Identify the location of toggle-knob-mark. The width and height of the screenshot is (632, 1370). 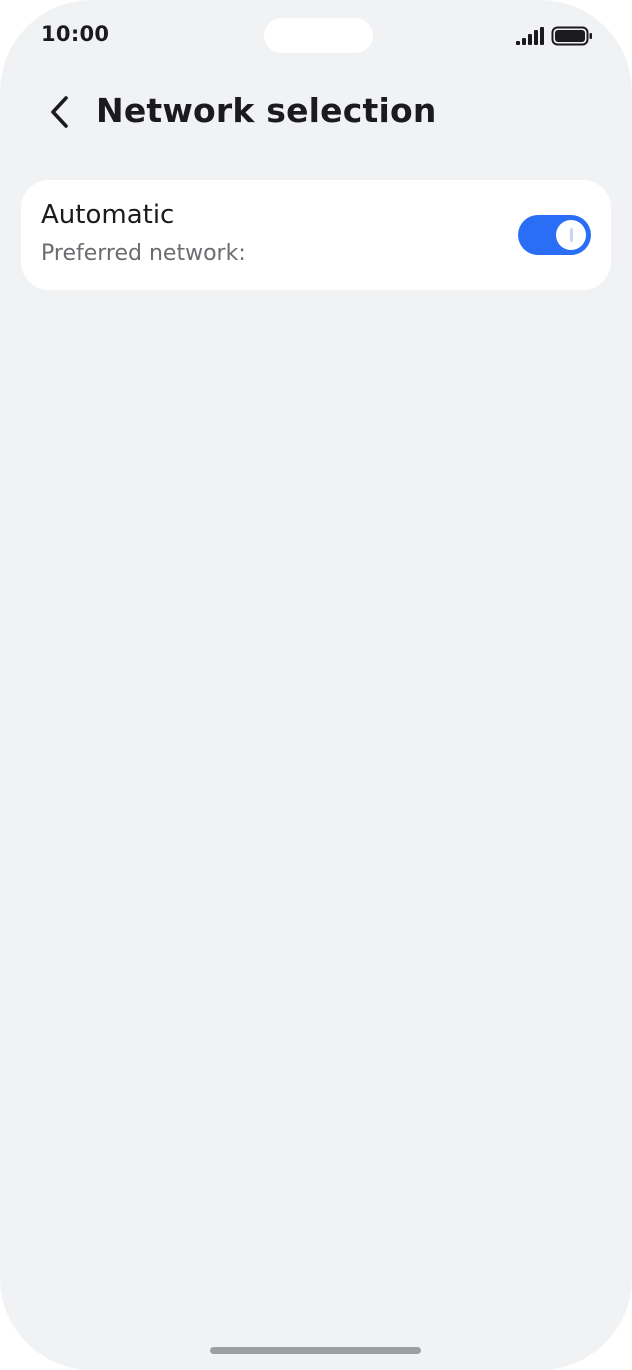
(571, 235).